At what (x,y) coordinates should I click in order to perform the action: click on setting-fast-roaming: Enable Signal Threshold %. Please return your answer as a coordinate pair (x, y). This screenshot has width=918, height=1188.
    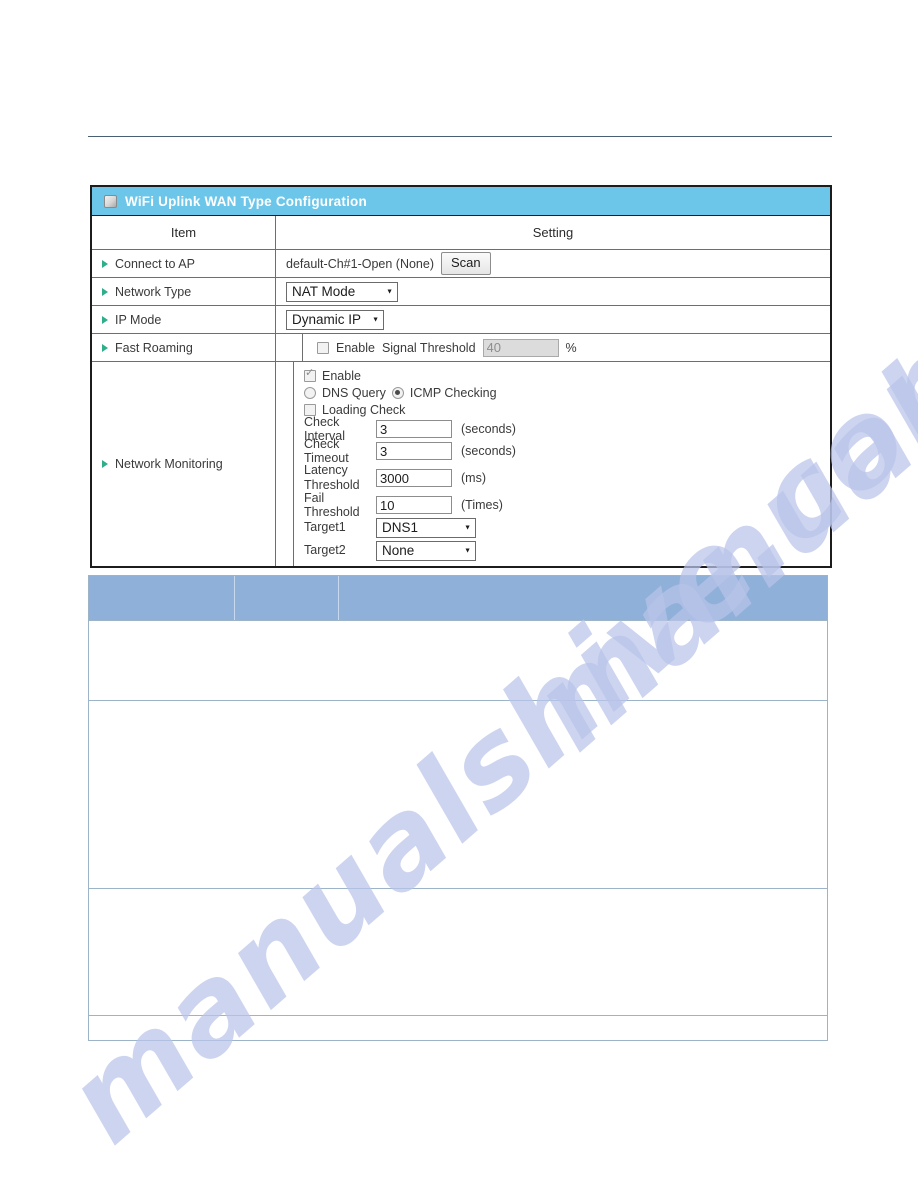
    Looking at the image, I should click on (553, 347).